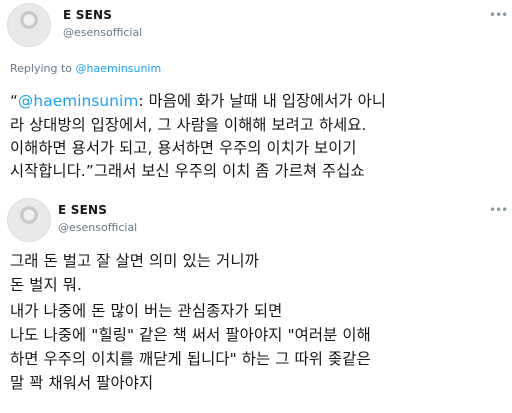  What do you see at coordinates (82, 383) in the screenshot?
I see `tweet-text-line: 말 꽉 채워서 팔아야지` at bounding box center [82, 383].